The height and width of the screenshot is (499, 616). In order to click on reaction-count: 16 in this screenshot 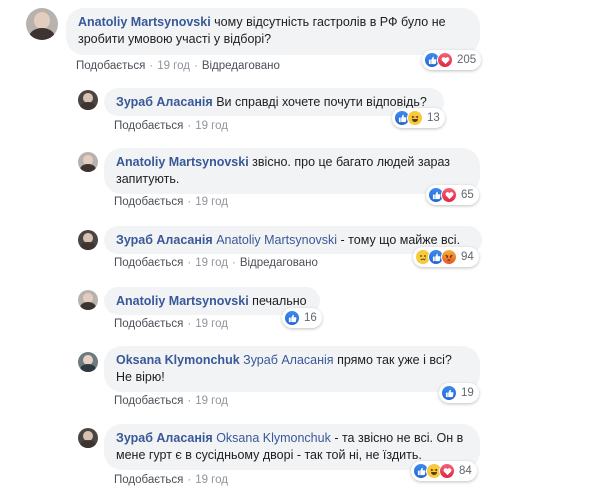, I will do `click(310, 318)`.